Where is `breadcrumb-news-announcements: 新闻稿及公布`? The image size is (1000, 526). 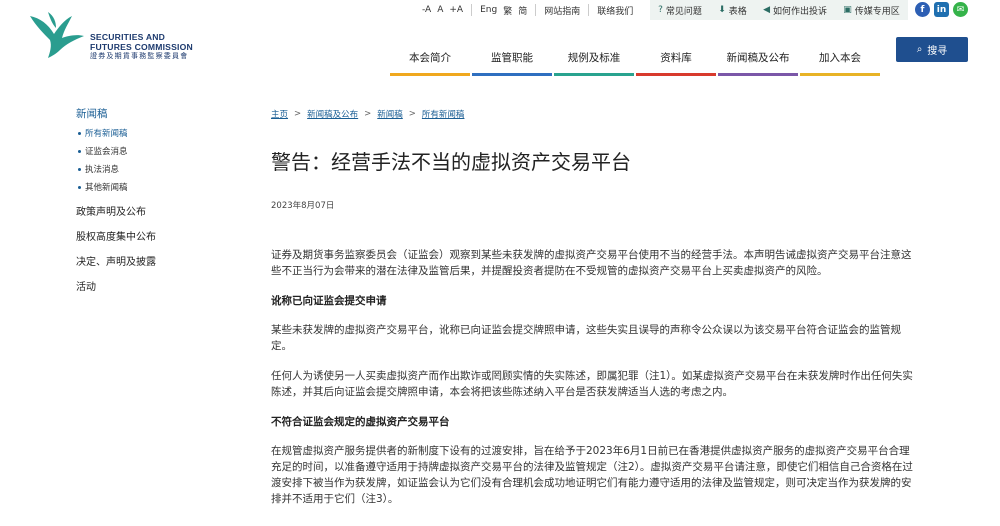 breadcrumb-news-announcements: 新闻稿及公布 is located at coordinates (332, 114).